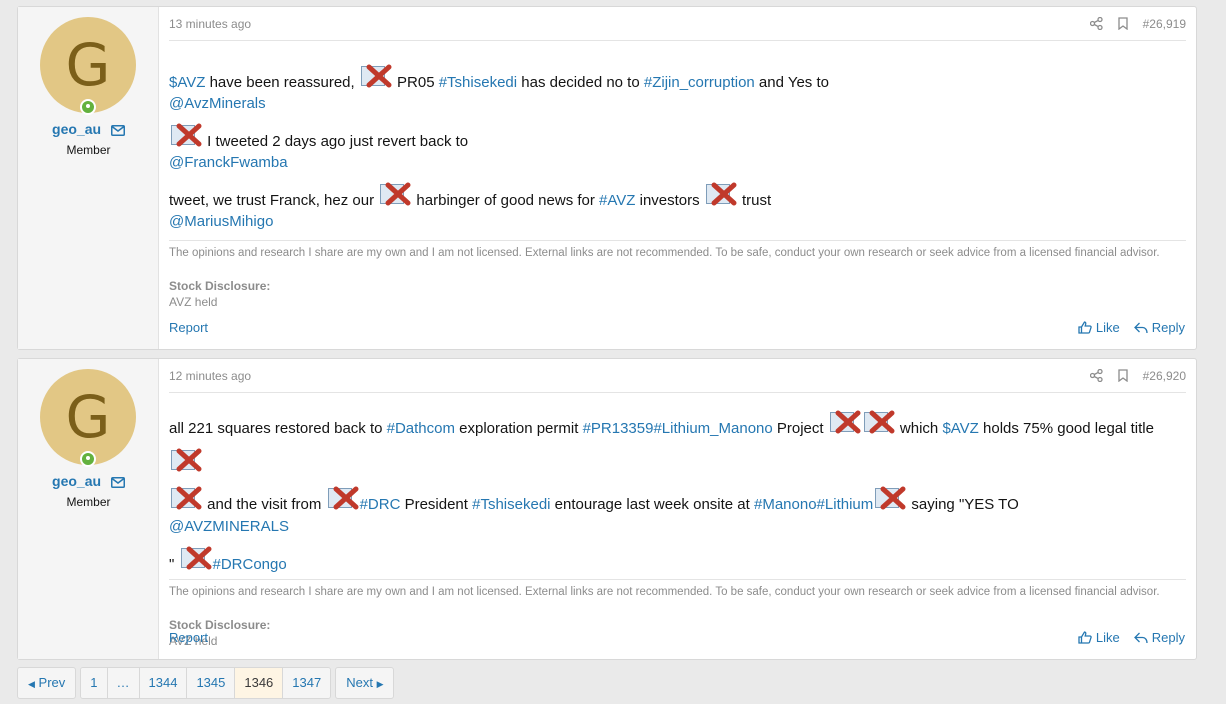 This screenshot has width=1226, height=704. I want to click on chevron-right-icon: ▶, so click(380, 684).